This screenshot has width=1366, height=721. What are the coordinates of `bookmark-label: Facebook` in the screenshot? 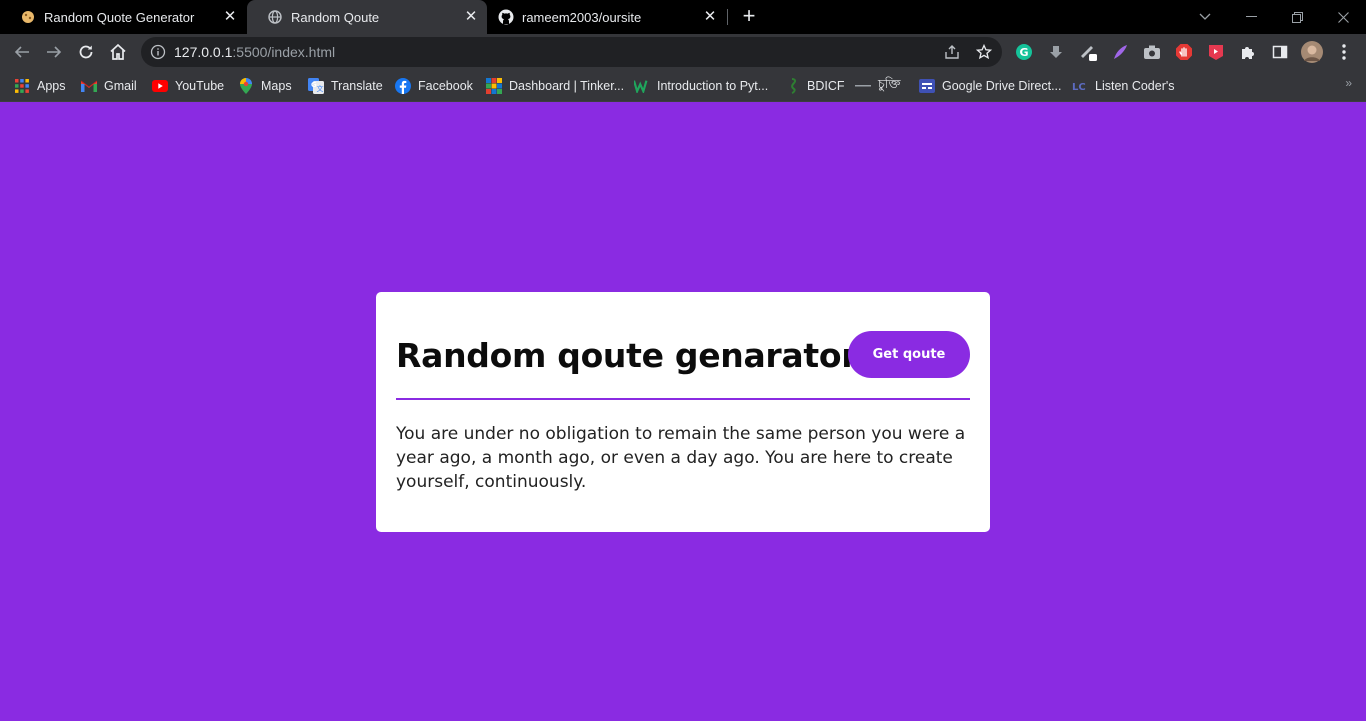 It's located at (445, 86).